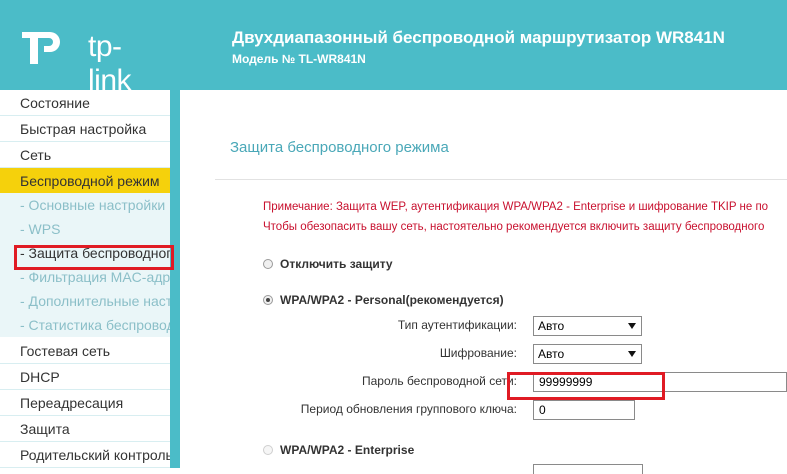  I want to click on encryption-value: Авто, so click(551, 354).